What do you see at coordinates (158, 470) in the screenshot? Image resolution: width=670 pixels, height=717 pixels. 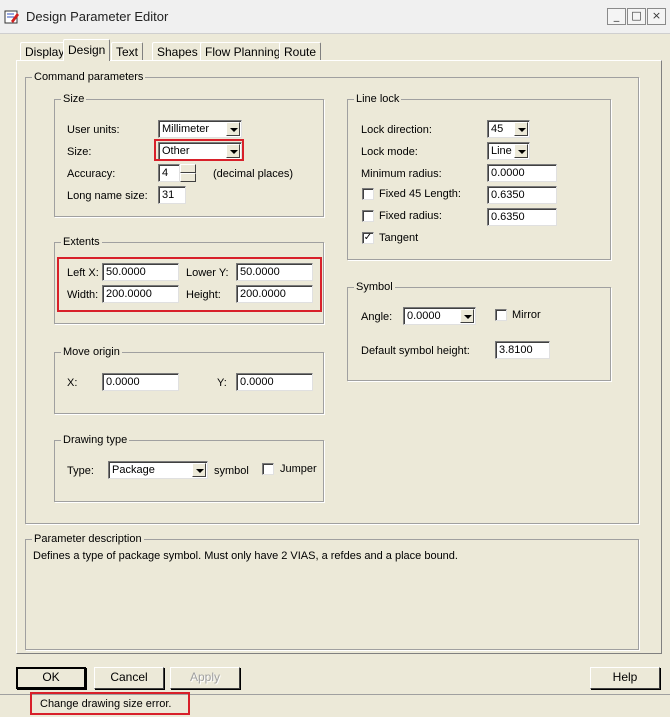 I see `type-select: Package` at bounding box center [158, 470].